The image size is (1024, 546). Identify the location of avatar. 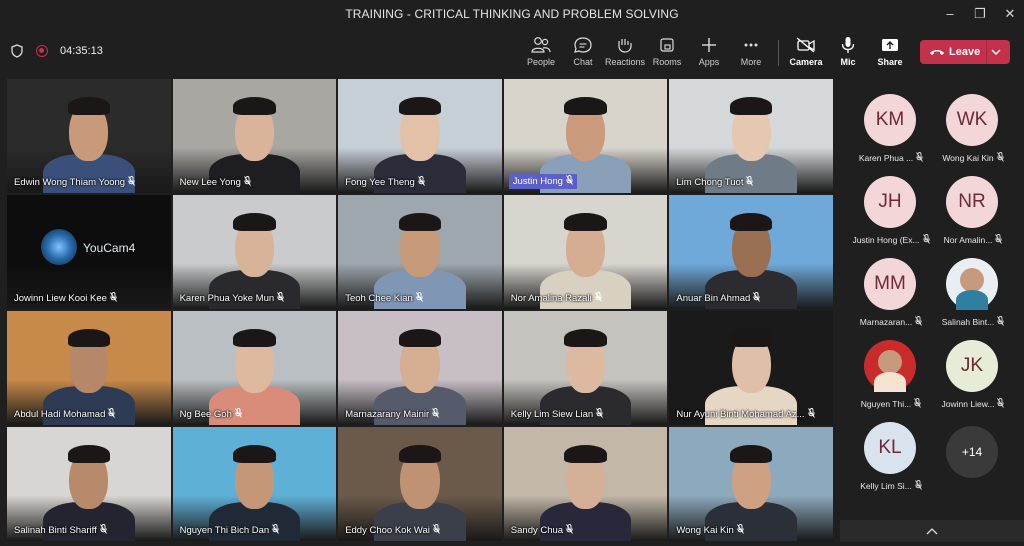
(972, 284).